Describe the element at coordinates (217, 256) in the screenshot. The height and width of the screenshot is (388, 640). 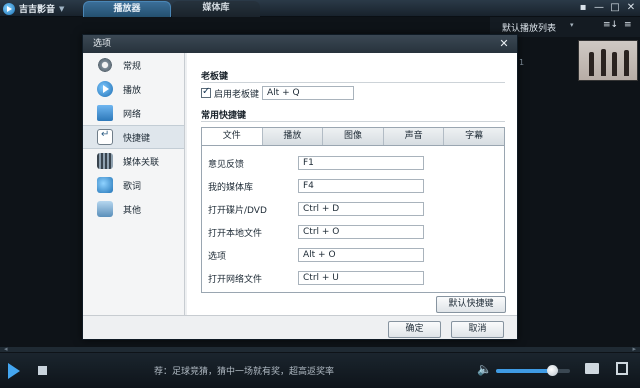
I see `shortcut-label: 选项` at that location.